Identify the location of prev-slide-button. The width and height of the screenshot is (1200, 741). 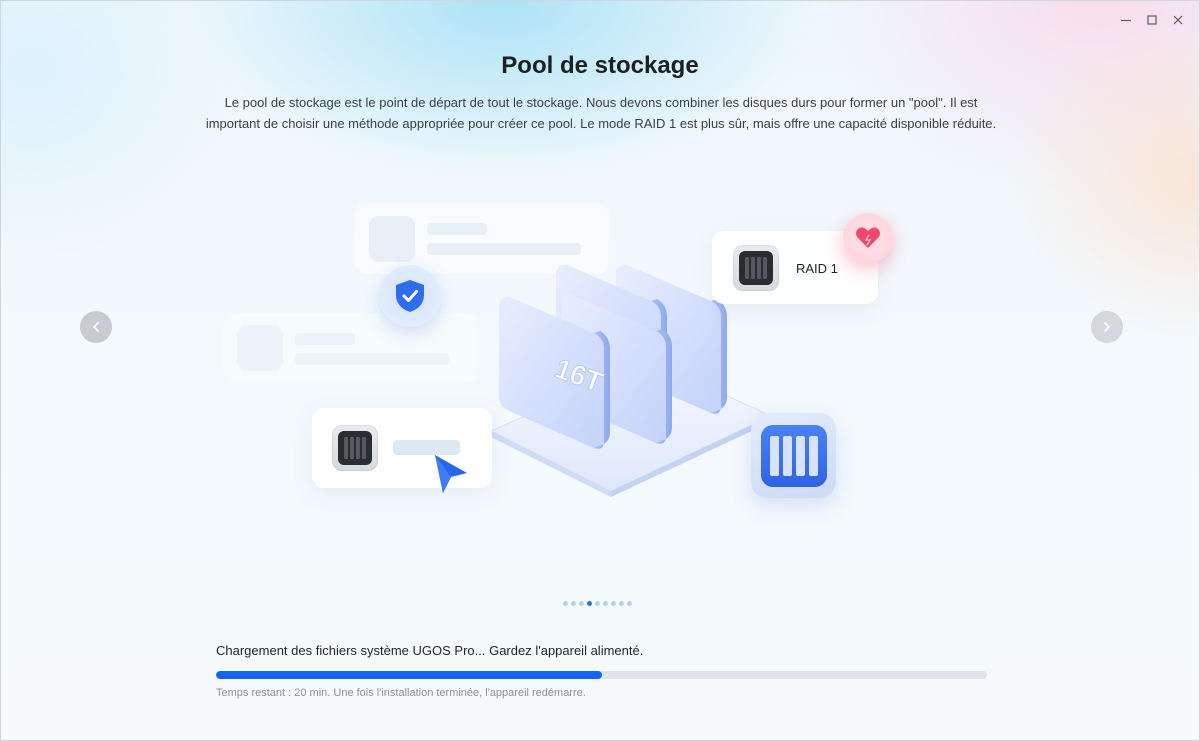
(96, 327).